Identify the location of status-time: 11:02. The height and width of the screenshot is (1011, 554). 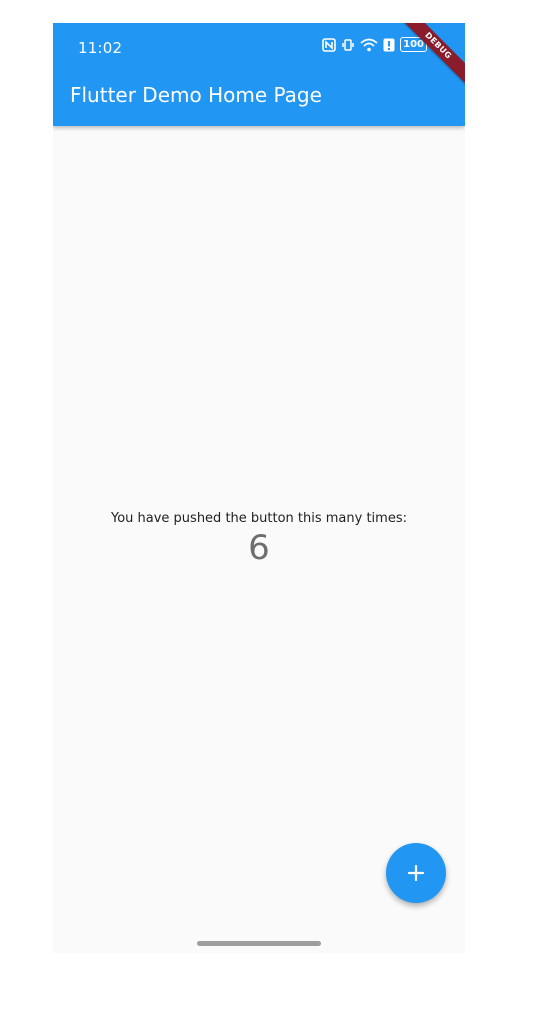
(100, 48).